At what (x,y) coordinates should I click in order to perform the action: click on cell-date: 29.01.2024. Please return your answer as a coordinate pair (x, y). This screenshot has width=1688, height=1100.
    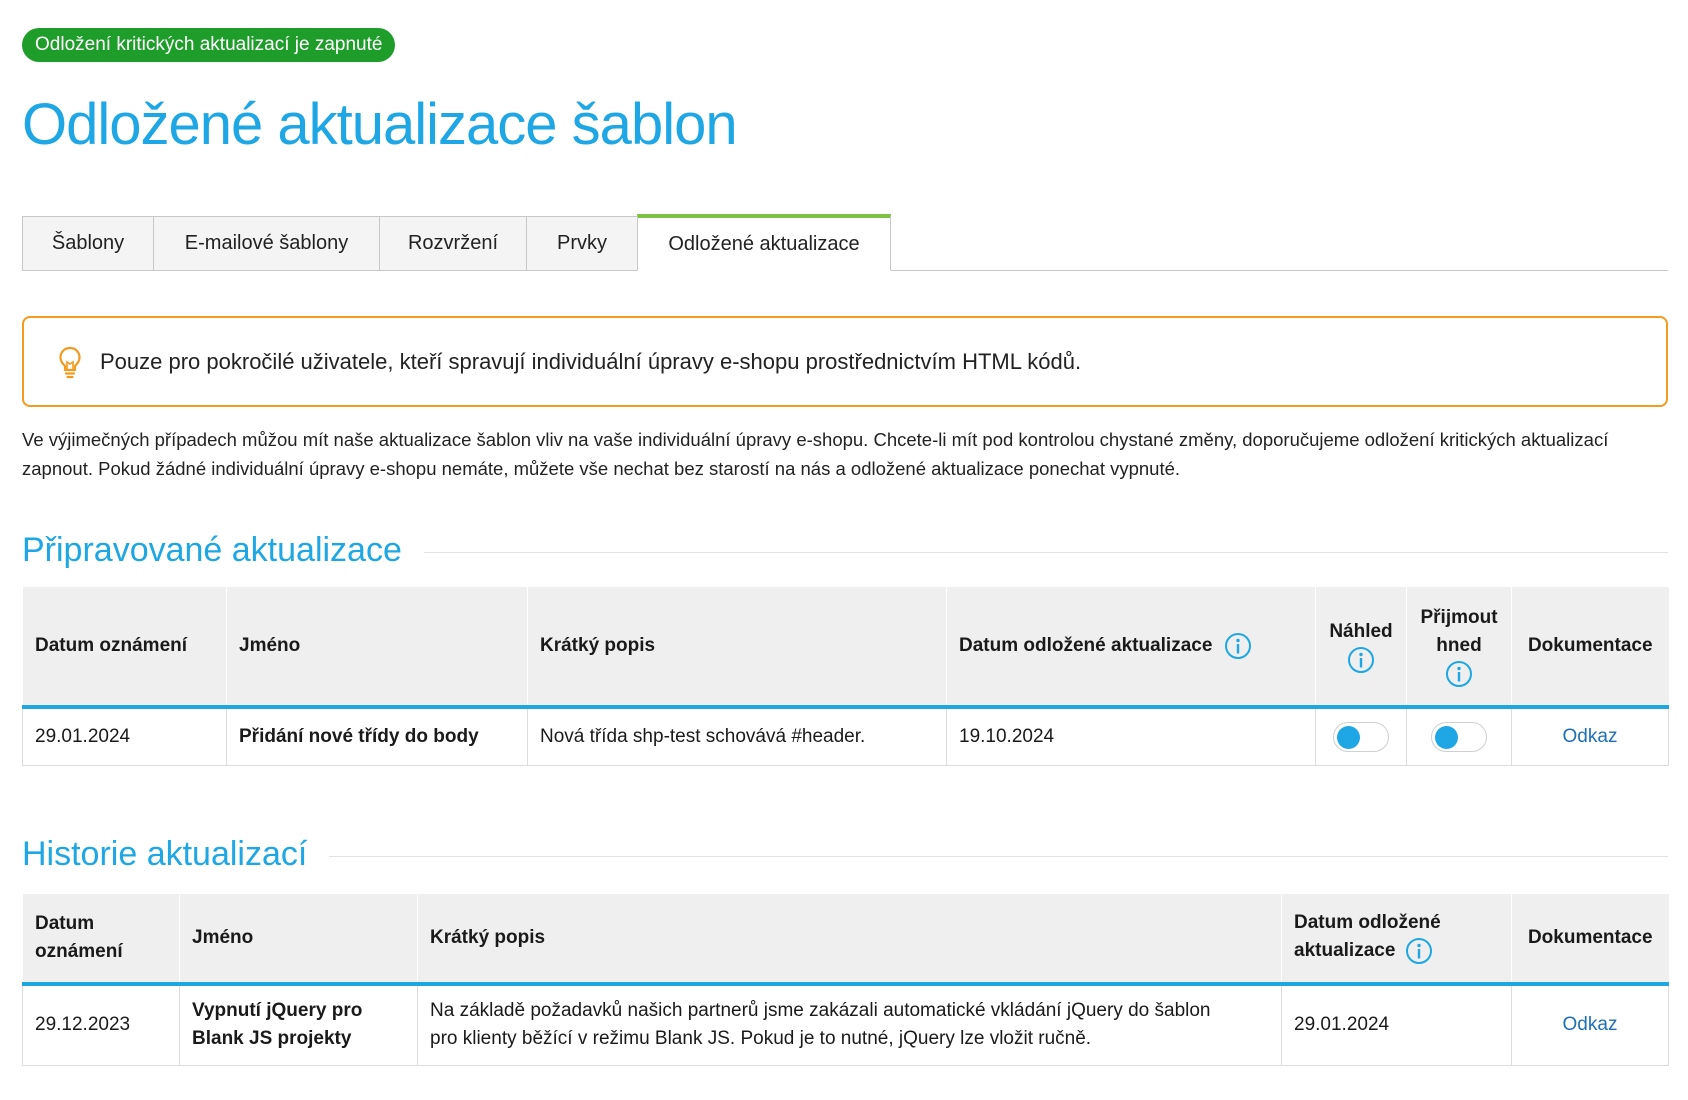
    Looking at the image, I should click on (124, 736).